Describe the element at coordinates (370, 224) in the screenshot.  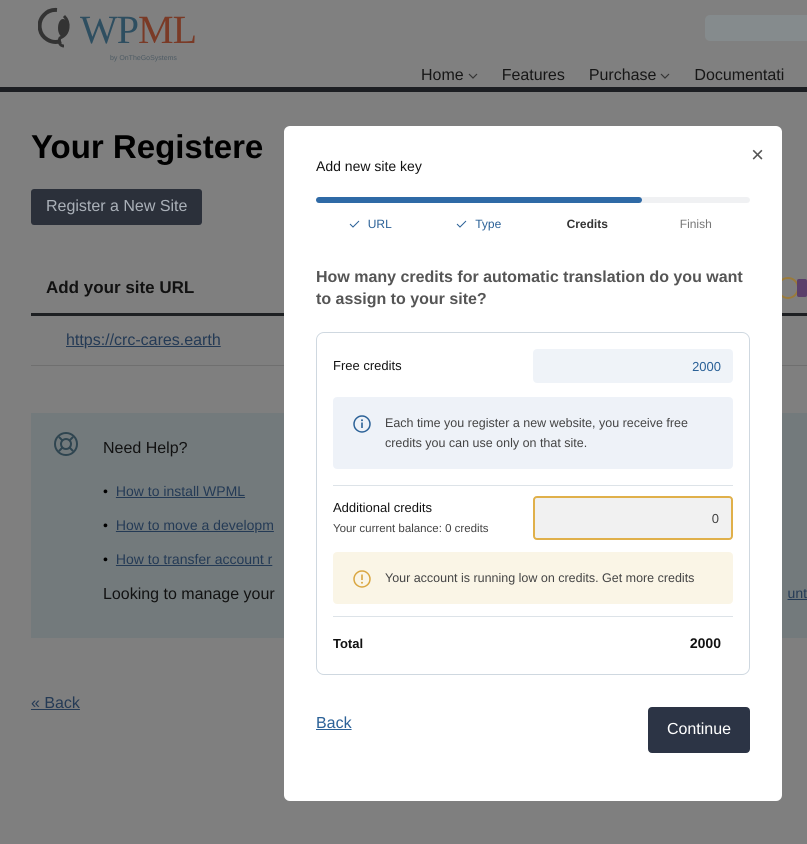
I see `step-tab: URL` at that location.